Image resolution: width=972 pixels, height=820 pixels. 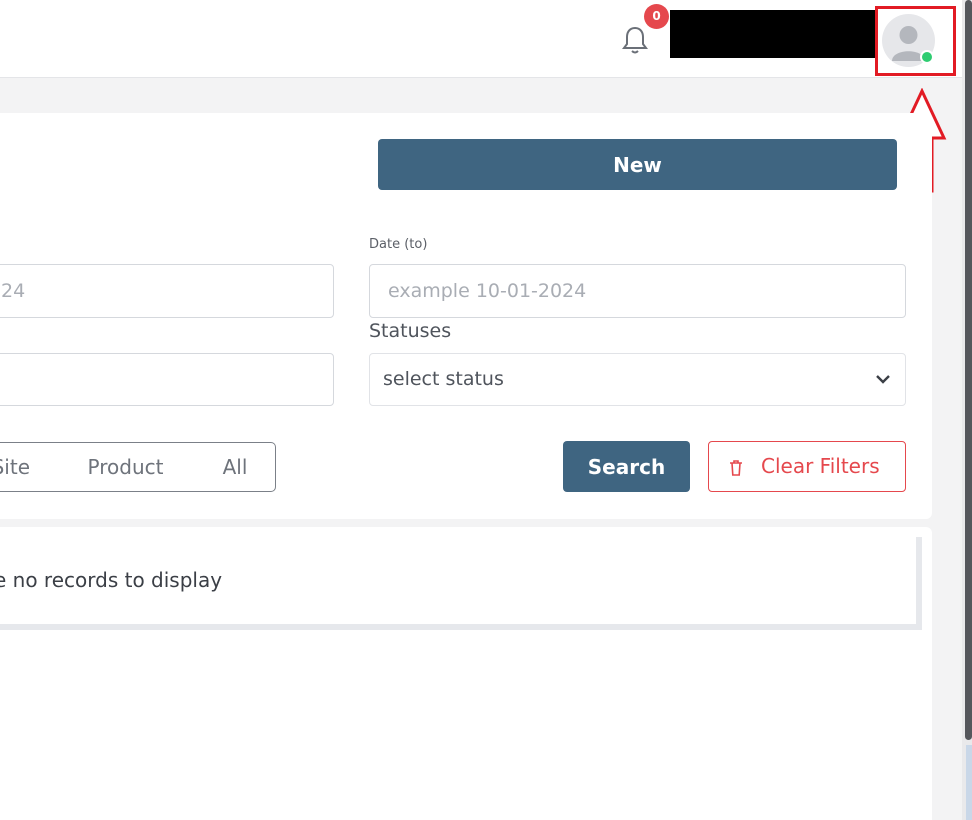 What do you see at coordinates (736, 468) in the screenshot?
I see `trash-icon` at bounding box center [736, 468].